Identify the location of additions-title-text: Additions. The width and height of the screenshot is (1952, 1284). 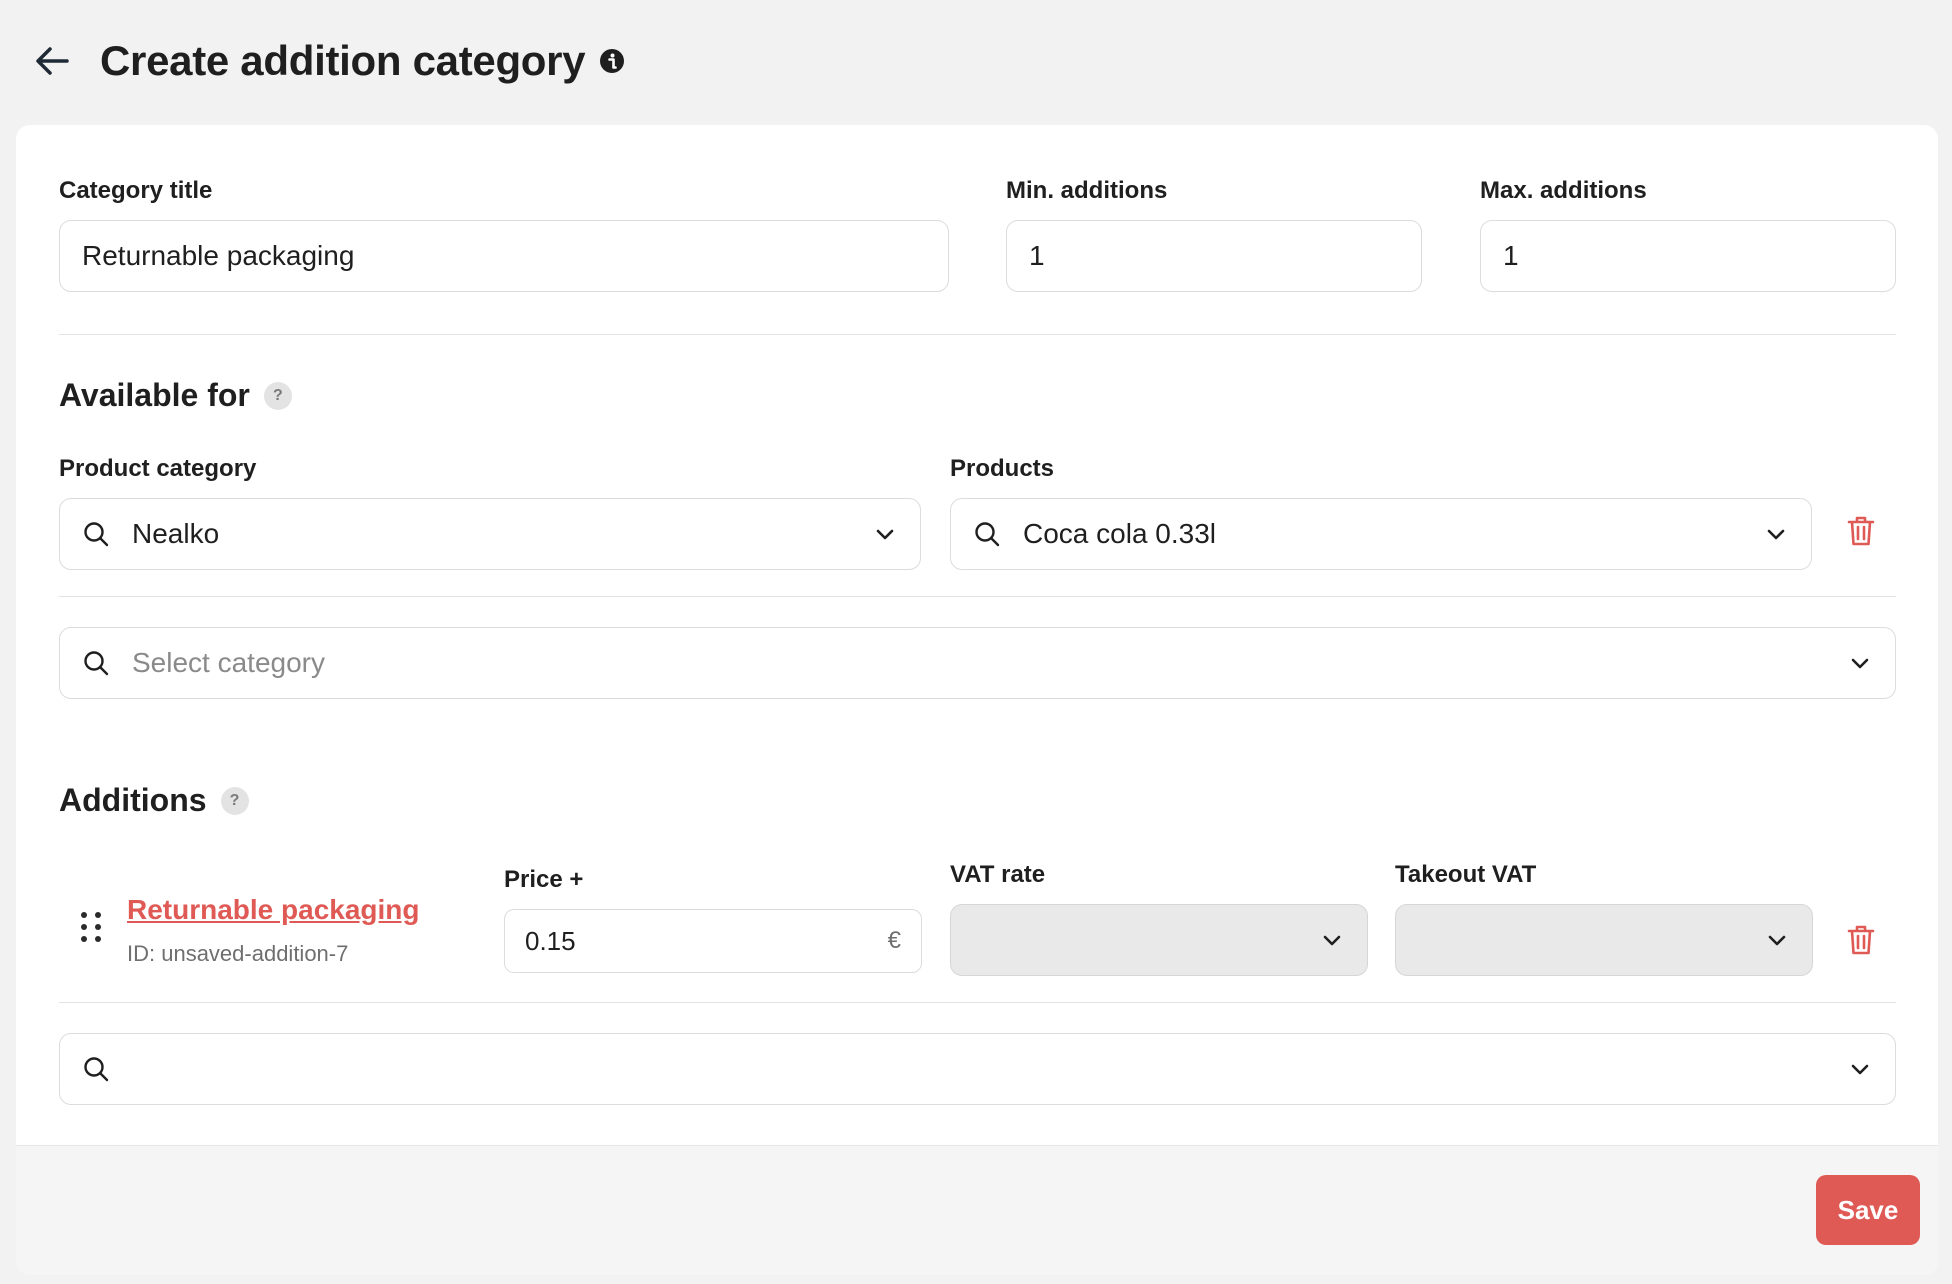
(133, 800).